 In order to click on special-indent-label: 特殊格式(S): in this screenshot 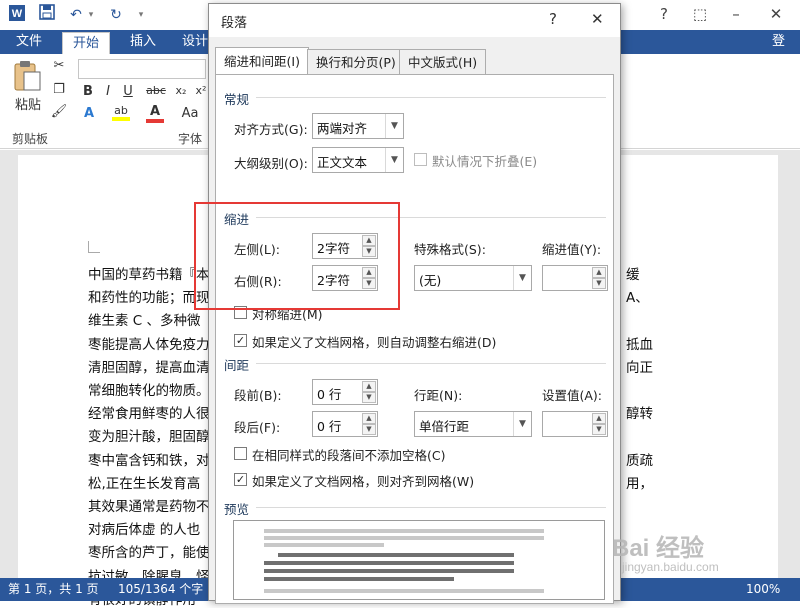, I will do `click(450, 249)`.